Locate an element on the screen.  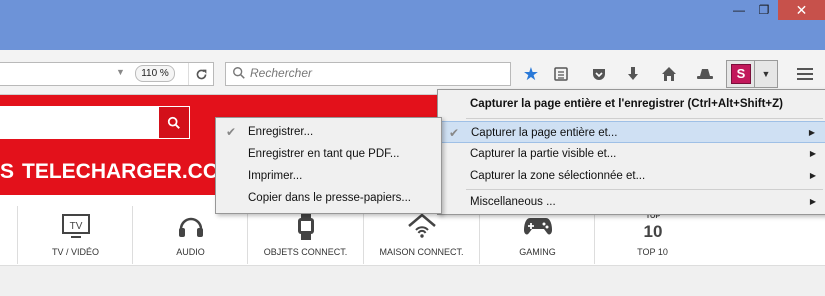
search-input: Rechercher is located at coordinates (368, 74).